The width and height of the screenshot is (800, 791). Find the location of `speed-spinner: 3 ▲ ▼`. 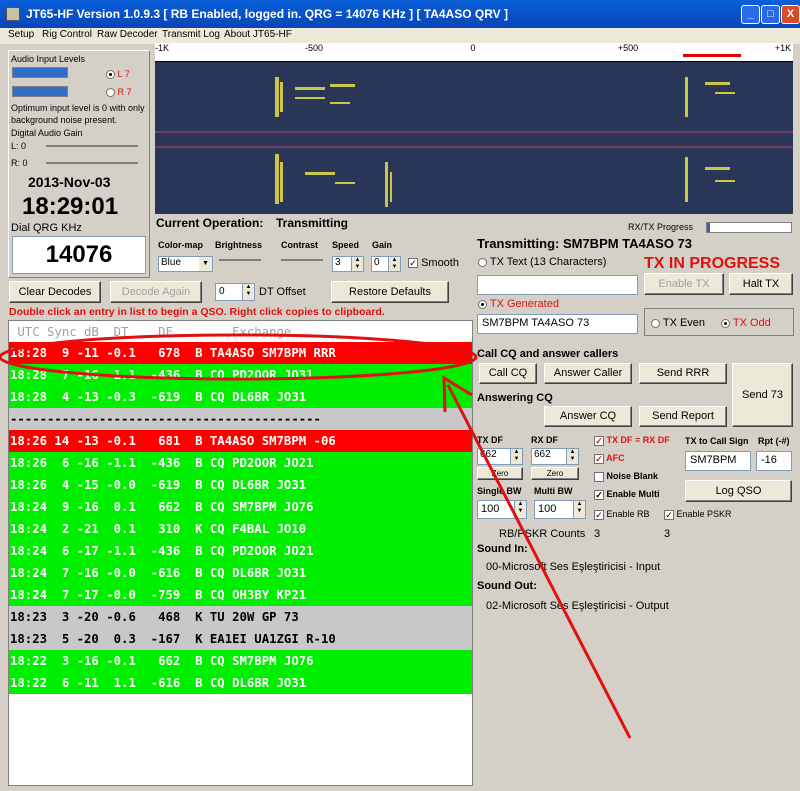

speed-spinner: 3 ▲ ▼ is located at coordinates (348, 264).